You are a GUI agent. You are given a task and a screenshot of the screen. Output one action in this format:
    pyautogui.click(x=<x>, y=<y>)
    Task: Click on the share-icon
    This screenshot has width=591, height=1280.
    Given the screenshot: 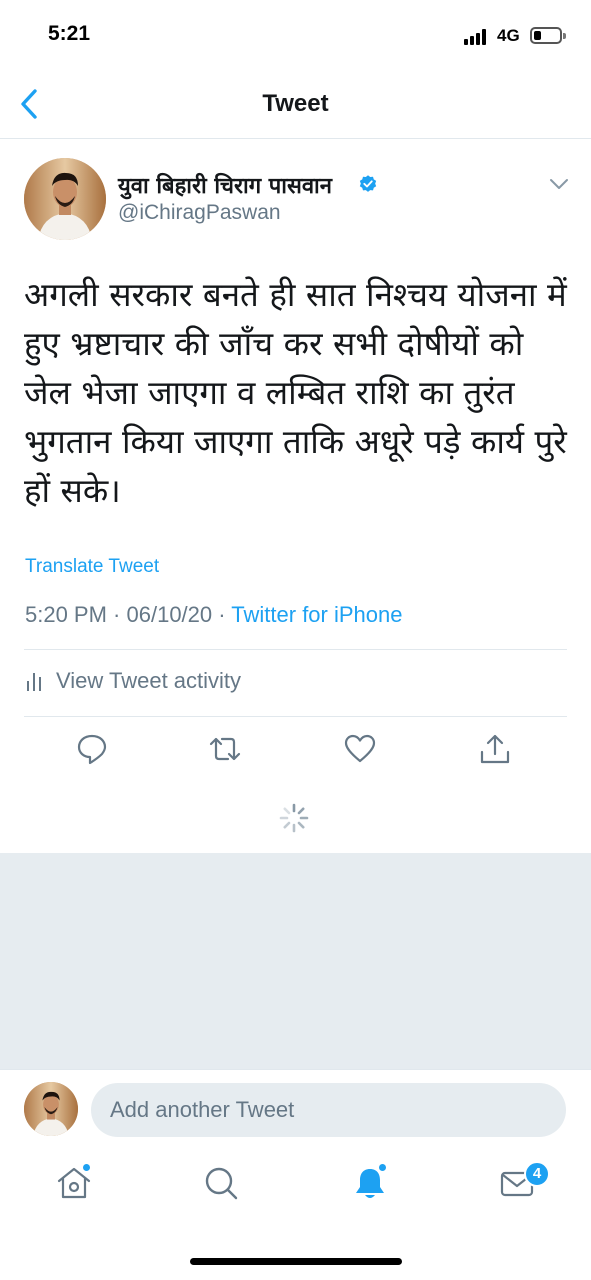 What is the action you would take?
    pyautogui.click(x=495, y=749)
    